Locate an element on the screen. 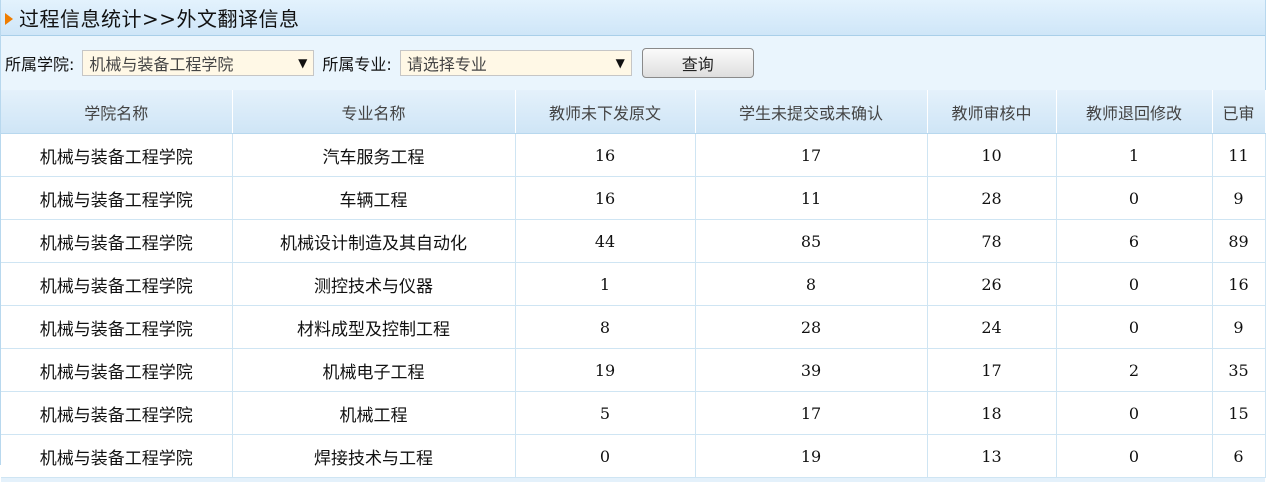 This screenshot has width=1271, height=482. table-row: 机械与装备工程学院 焊接技术与工程 0 19 13 0 6 is located at coordinates (633, 456).